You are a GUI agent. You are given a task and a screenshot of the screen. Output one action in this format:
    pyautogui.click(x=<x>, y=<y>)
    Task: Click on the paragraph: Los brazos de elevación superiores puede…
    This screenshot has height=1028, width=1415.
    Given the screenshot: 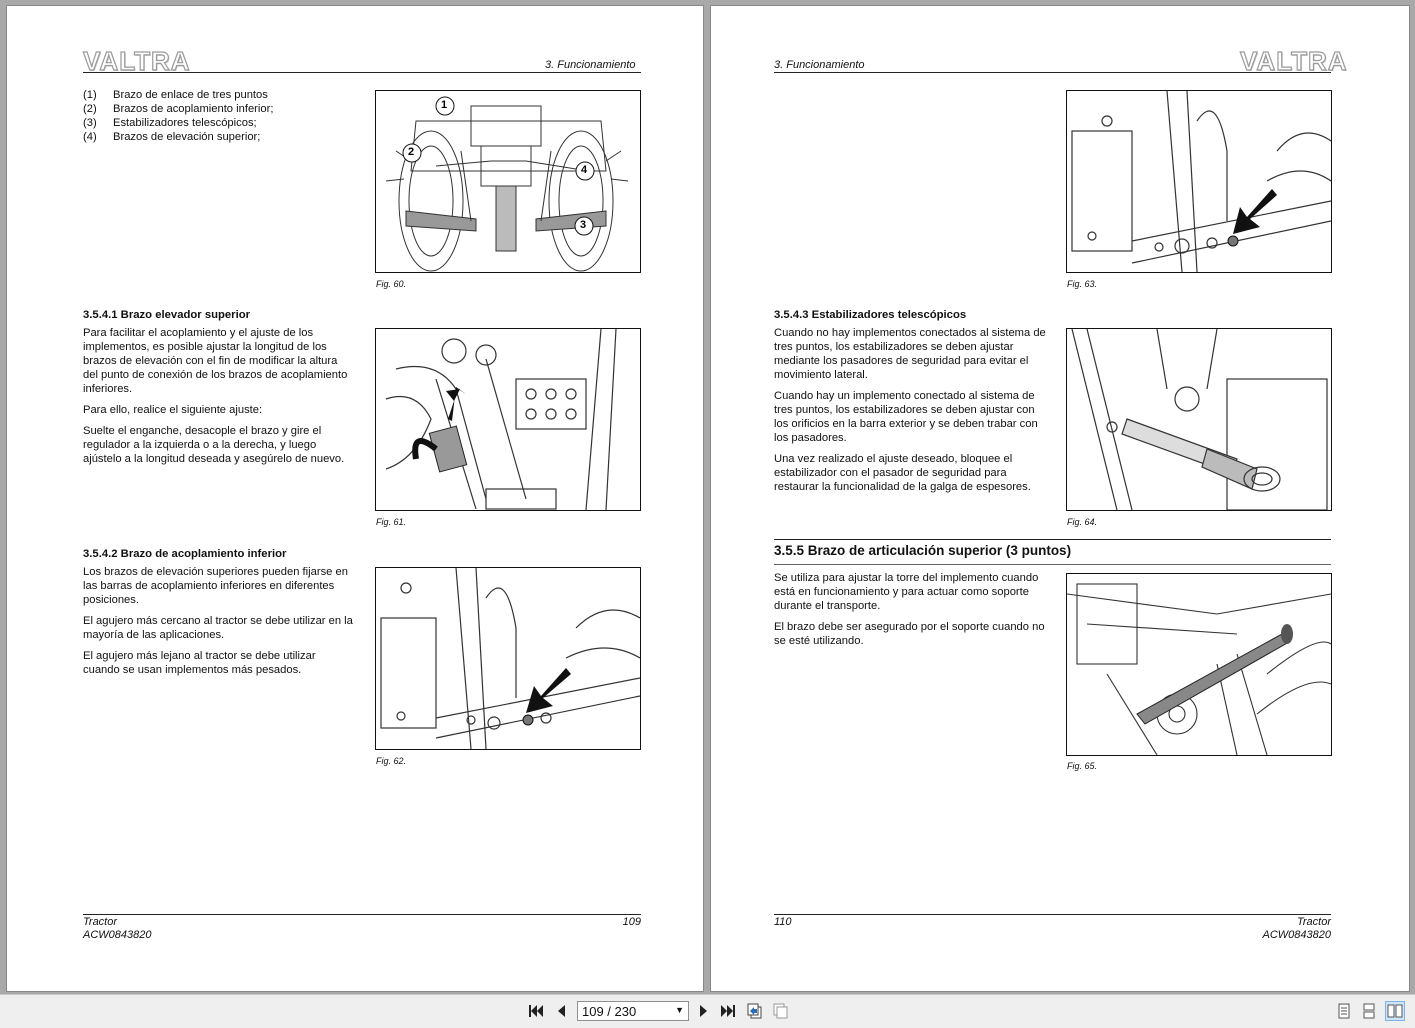 What is the action you would take?
    pyautogui.click(x=215, y=586)
    